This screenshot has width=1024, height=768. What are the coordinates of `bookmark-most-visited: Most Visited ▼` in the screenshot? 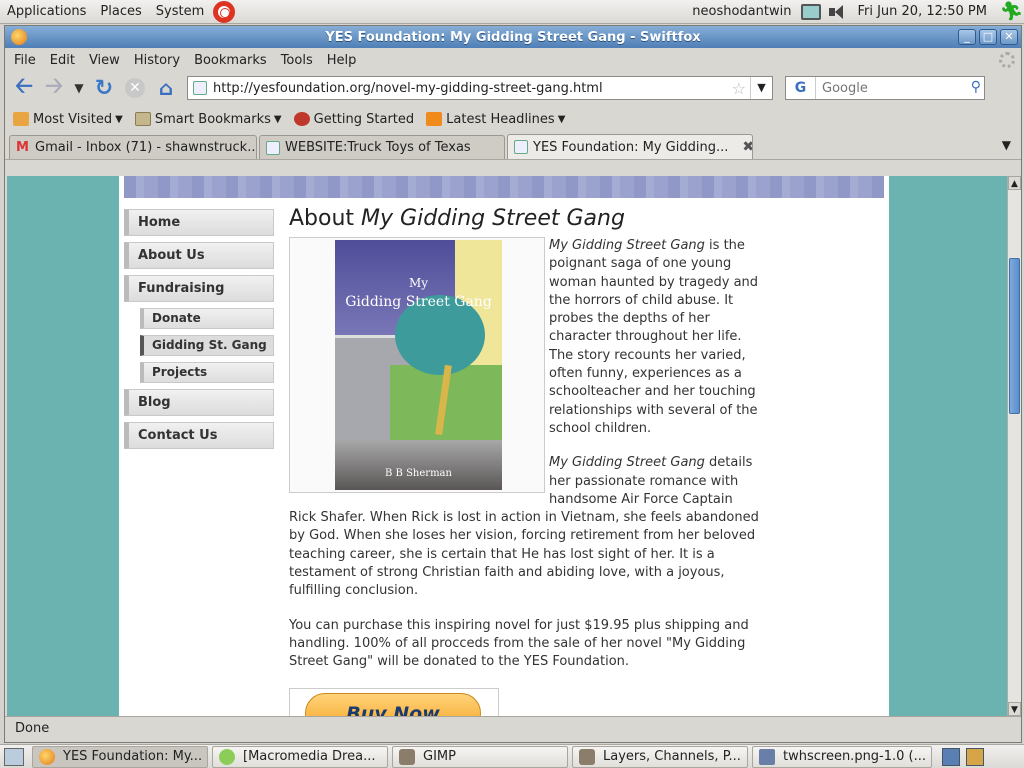 It's located at (68, 119).